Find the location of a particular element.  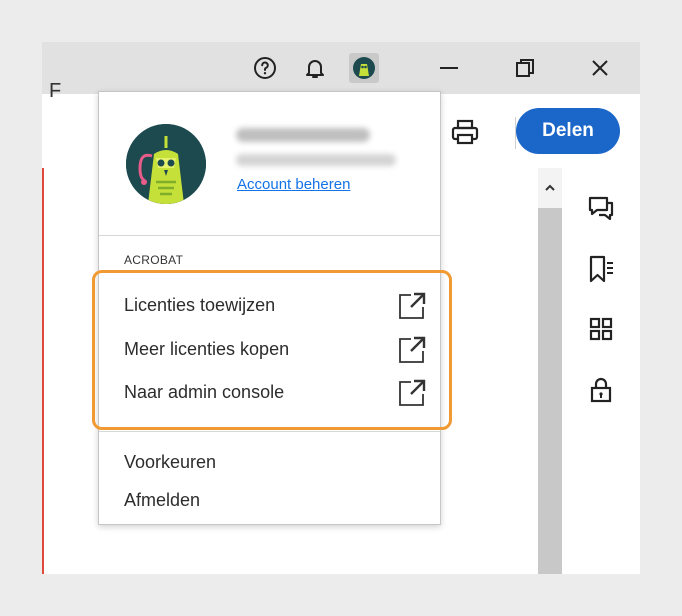

printer-icon is located at coordinates (465, 132).